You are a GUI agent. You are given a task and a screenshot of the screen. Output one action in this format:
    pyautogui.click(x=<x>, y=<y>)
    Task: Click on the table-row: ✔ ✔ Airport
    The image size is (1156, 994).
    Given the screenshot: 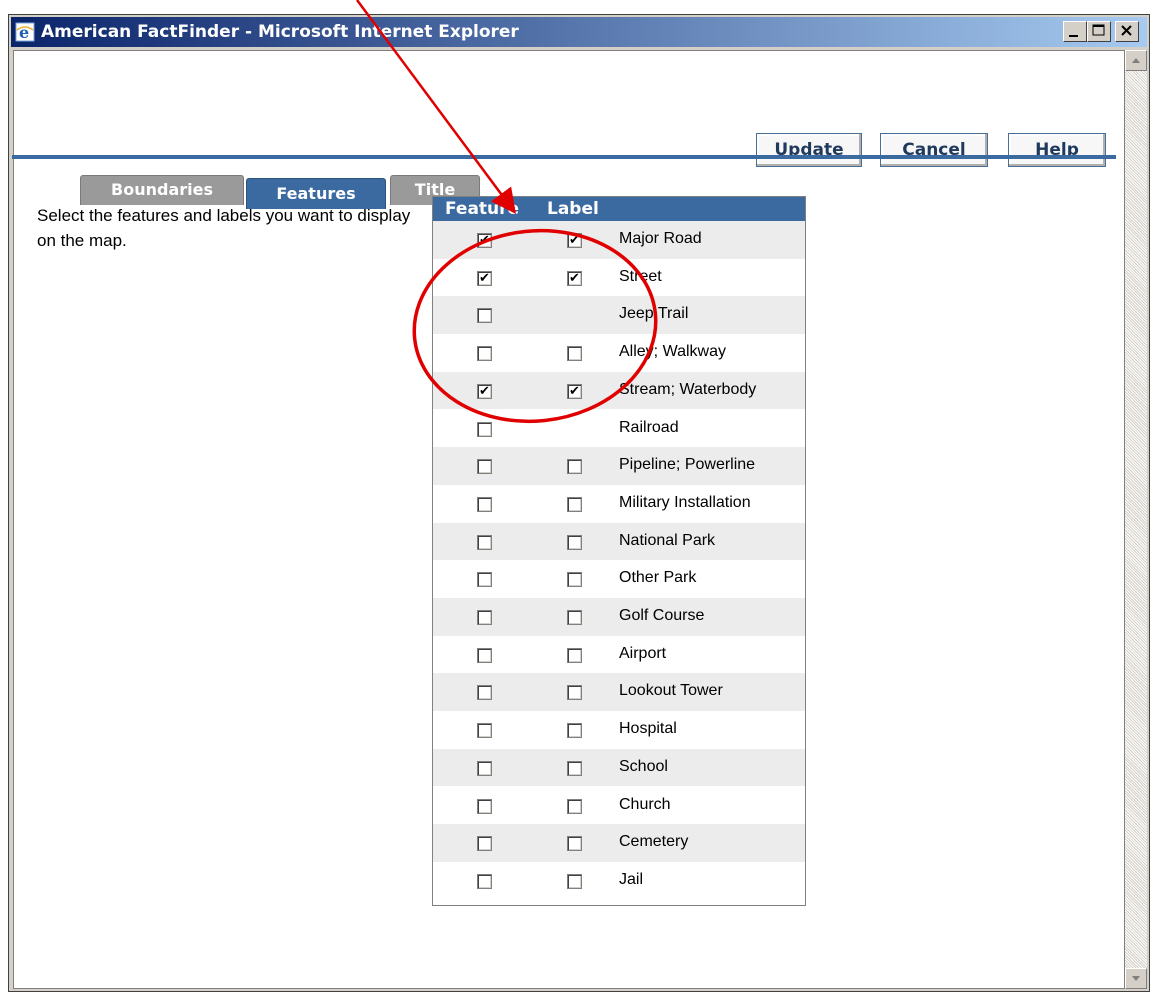 What is the action you would take?
    pyautogui.click(x=619, y=655)
    